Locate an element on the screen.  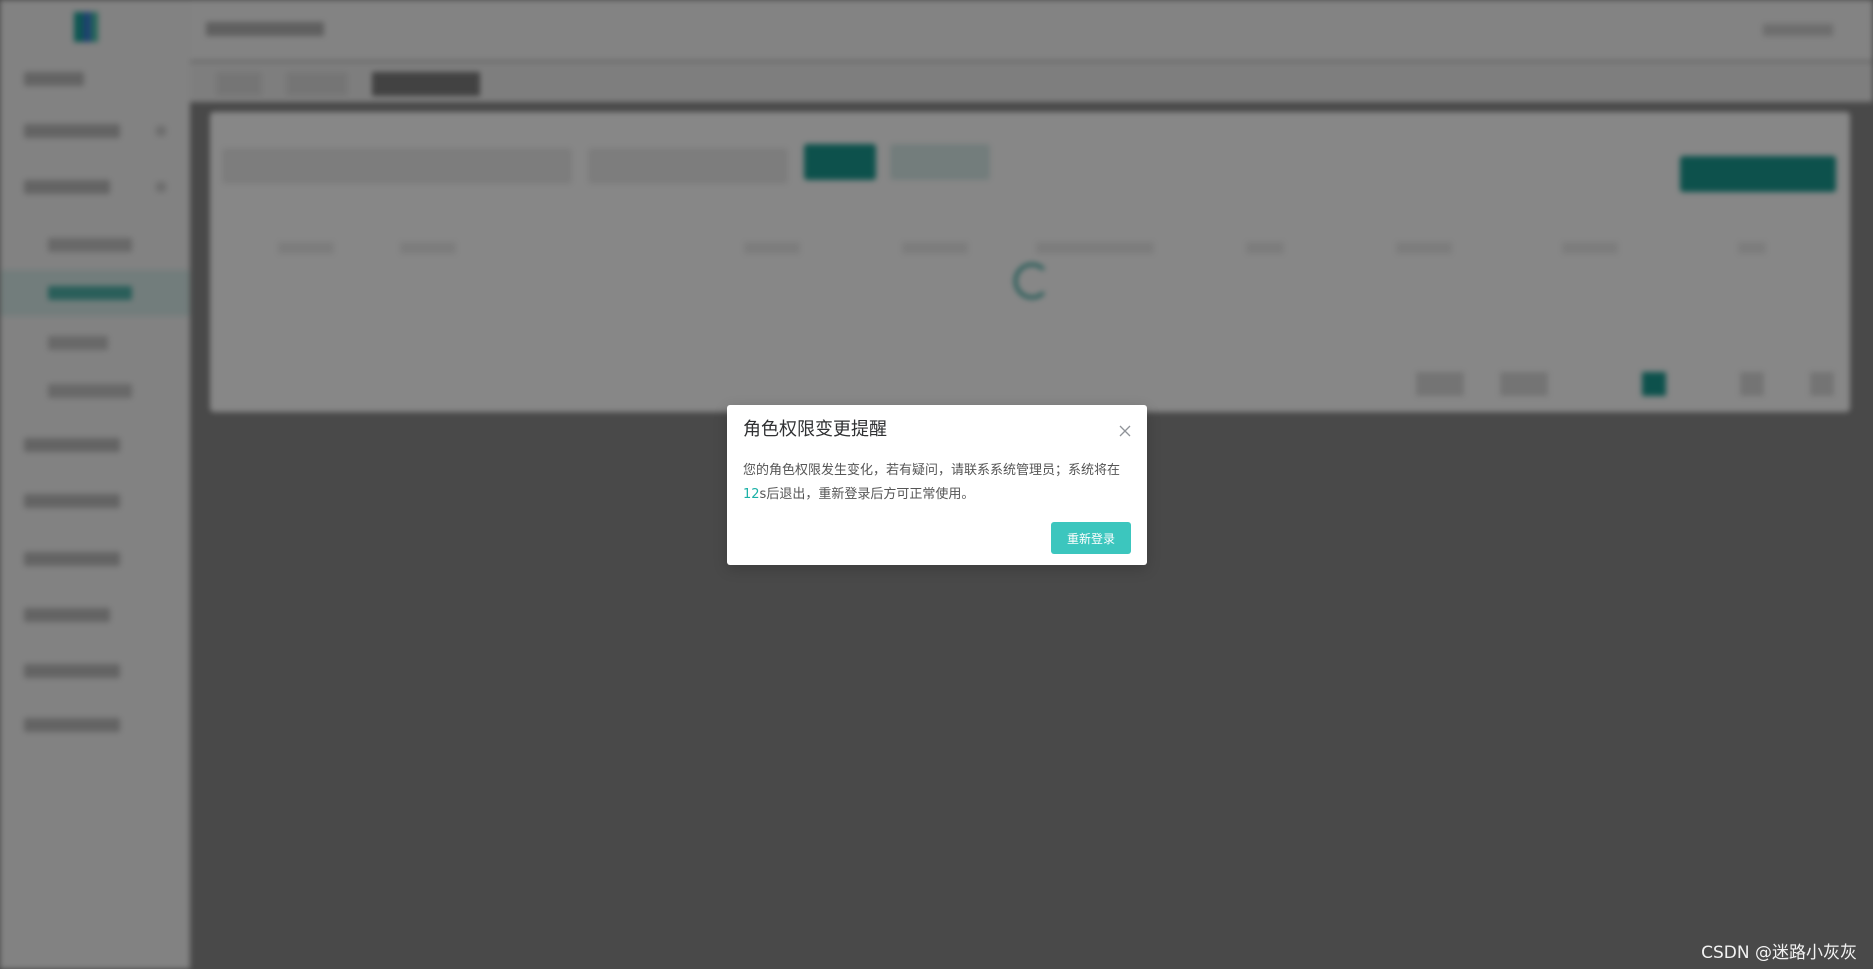
watermark-text: CSDN @迷路小灰灰 is located at coordinates (1779, 953).